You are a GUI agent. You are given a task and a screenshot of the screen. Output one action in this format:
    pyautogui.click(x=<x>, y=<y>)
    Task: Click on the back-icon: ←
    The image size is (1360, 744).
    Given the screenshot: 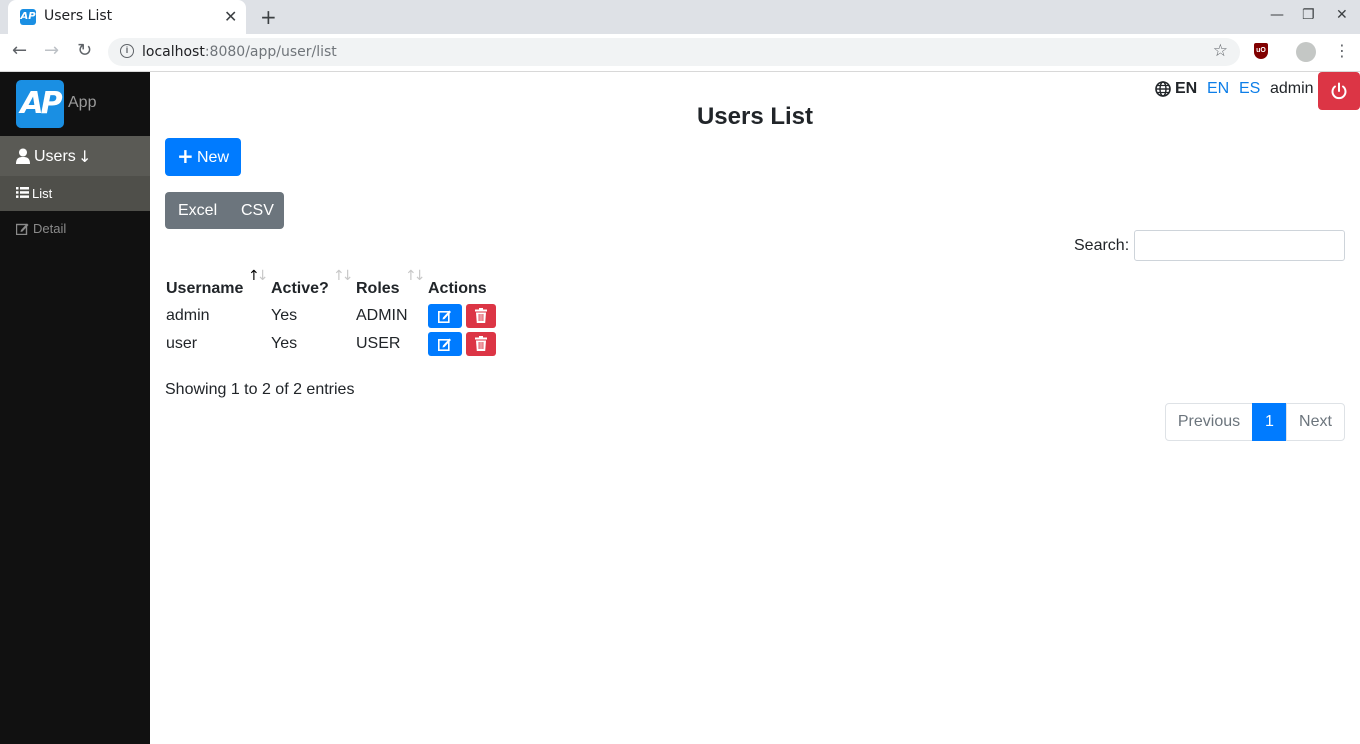 What is the action you would take?
    pyautogui.click(x=19, y=50)
    